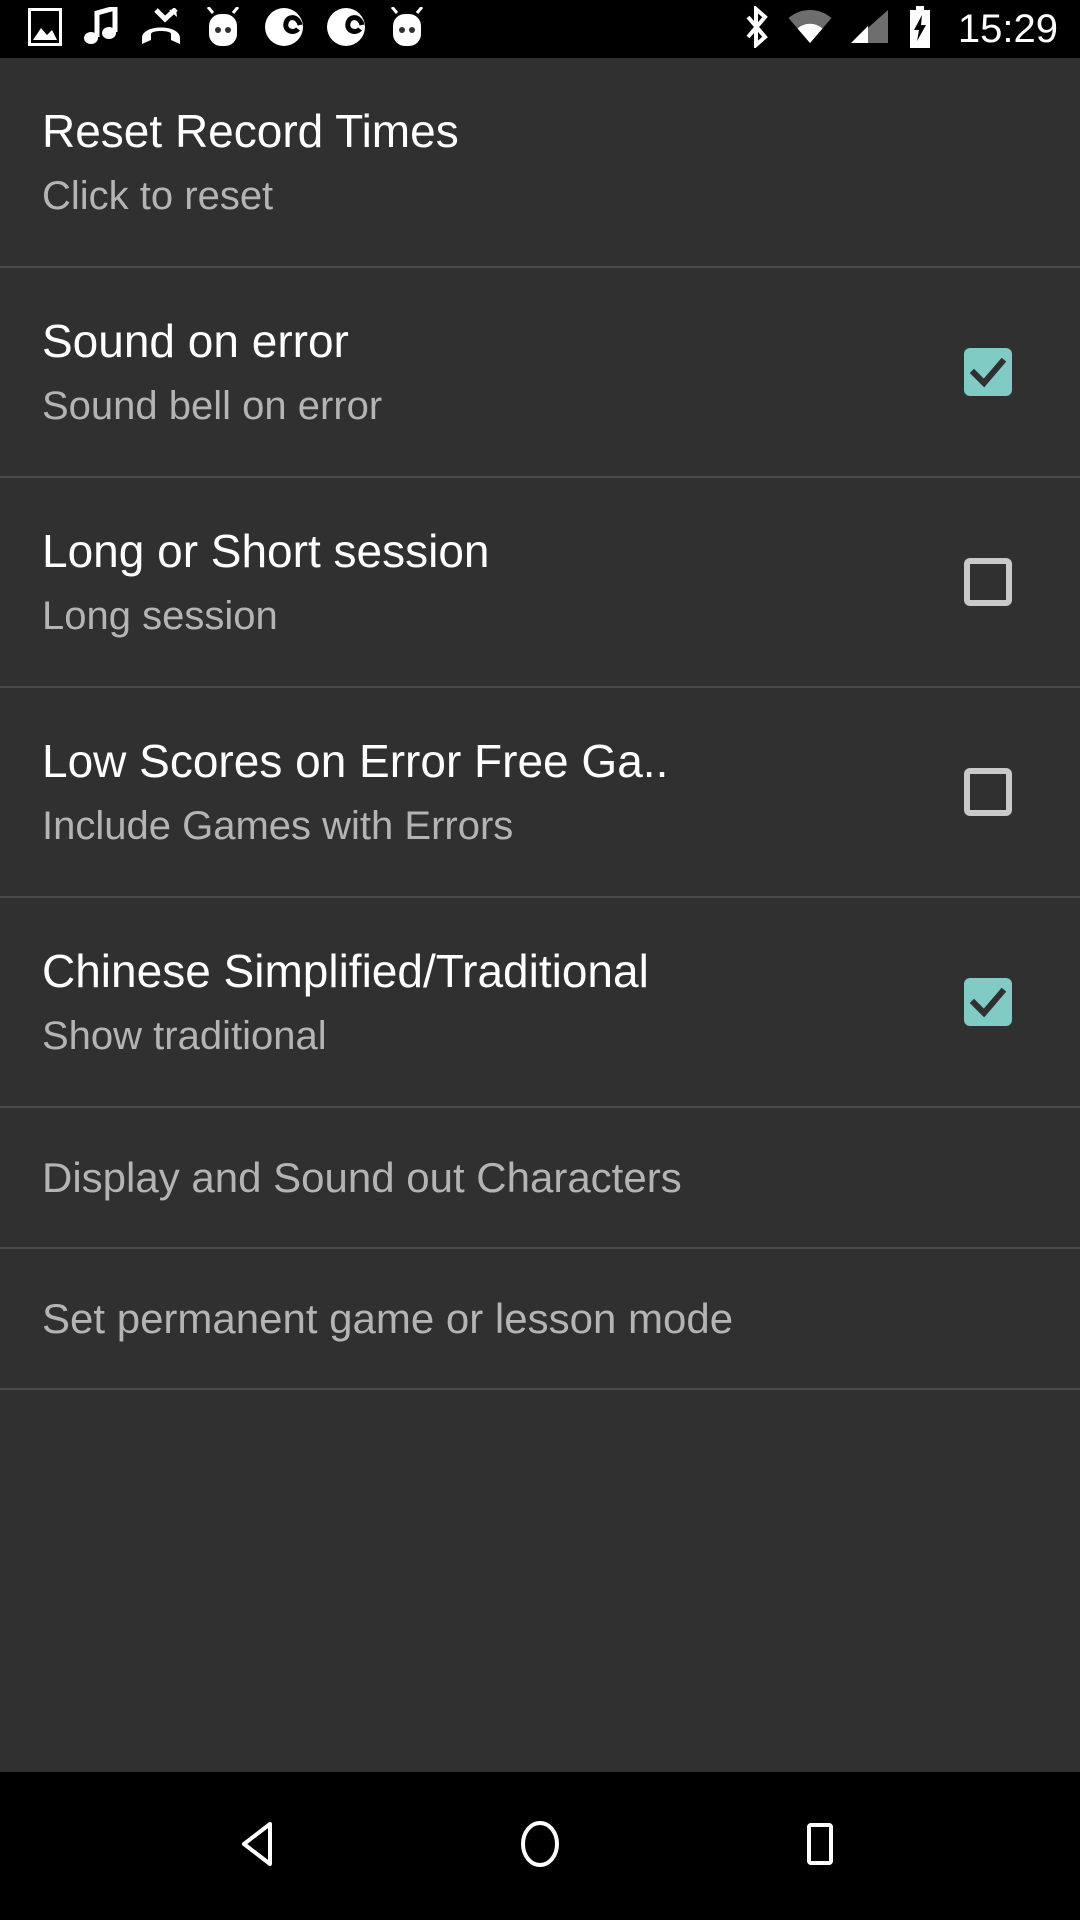 The image size is (1080, 1920). Describe the element at coordinates (212, 406) in the screenshot. I see `setting-summary: Sound bell on error` at that location.